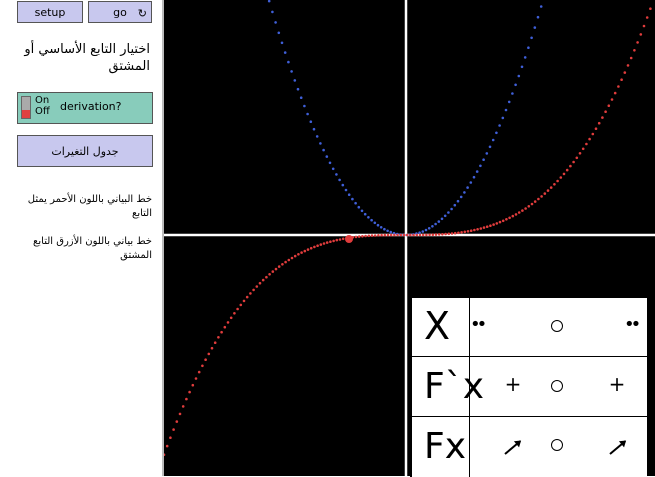 Image resolution: width=655 pixels, height=477 pixels. What do you see at coordinates (85, 151) in the screenshot?
I see `variation-table-button: جدول التغيرات` at bounding box center [85, 151].